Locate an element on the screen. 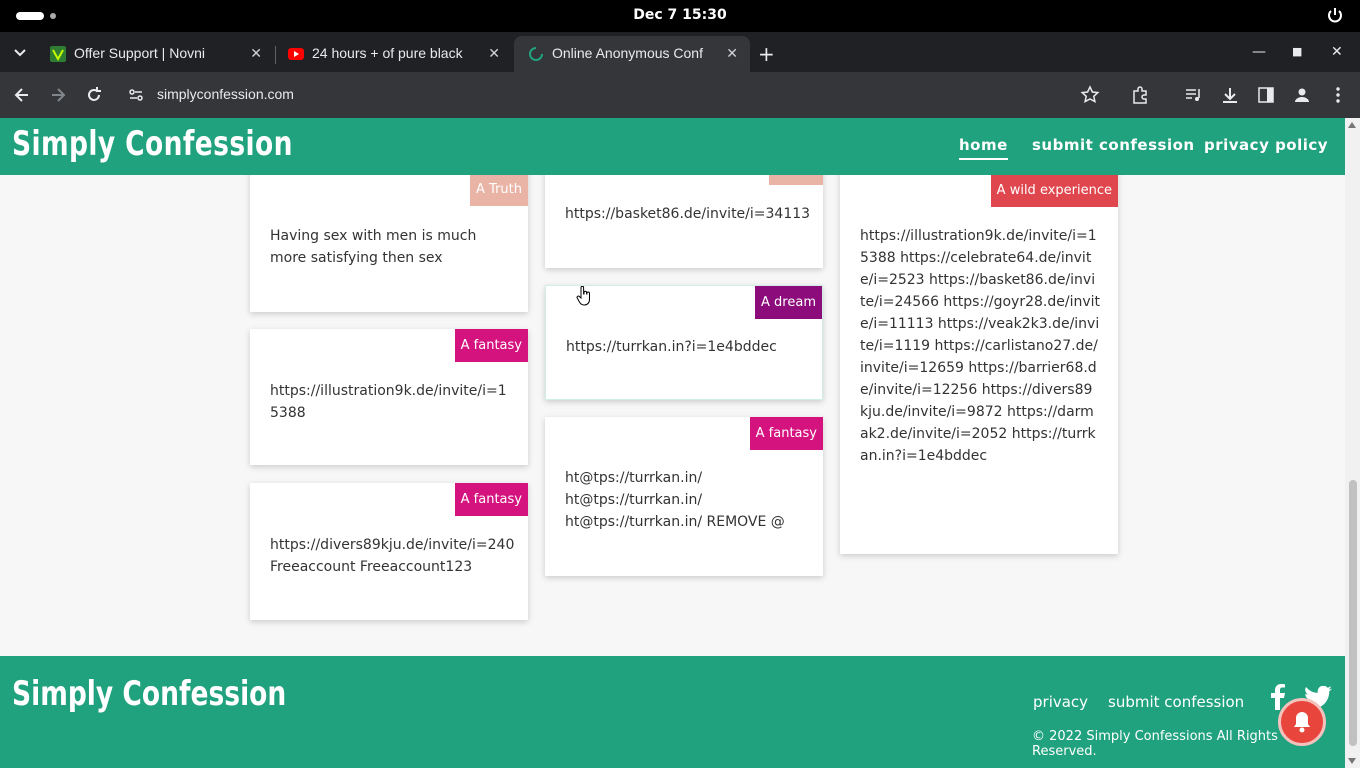  tab-simply-confession: Online Anonymous Conf ✕ is located at coordinates (632, 54).